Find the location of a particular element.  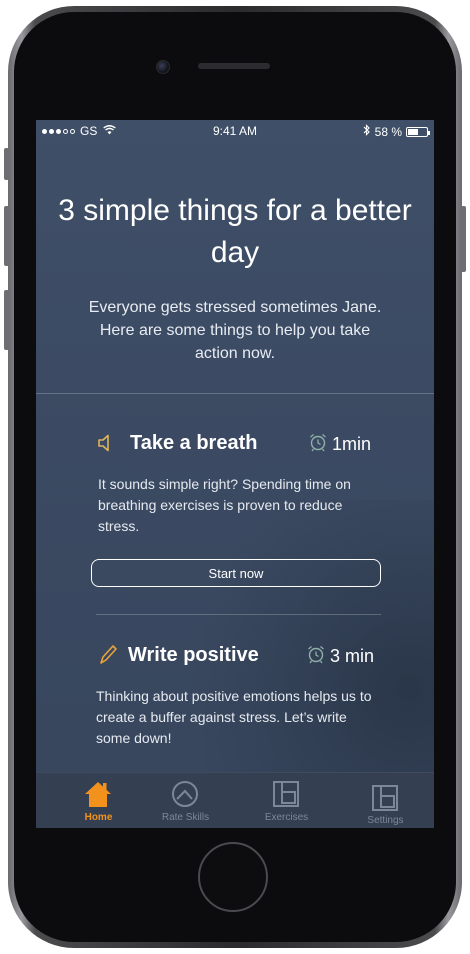

settings-icon is located at coordinates (385, 798).